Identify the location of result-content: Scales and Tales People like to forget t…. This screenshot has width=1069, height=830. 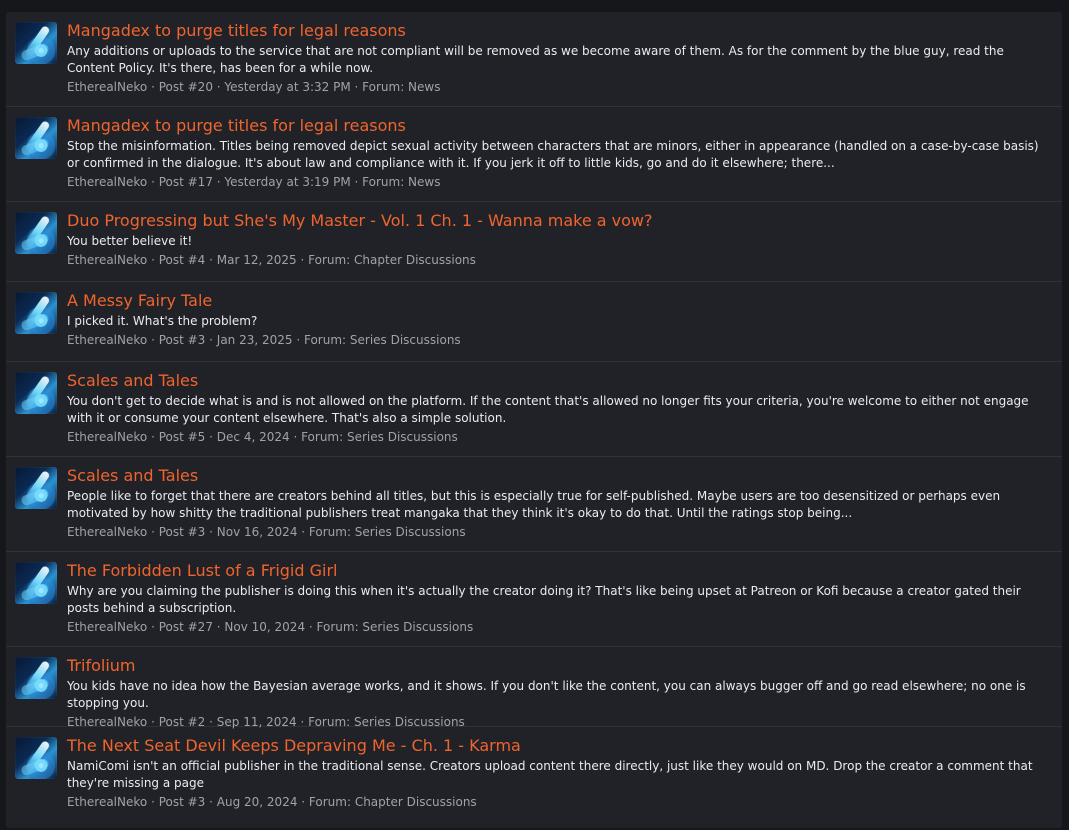
(560, 503).